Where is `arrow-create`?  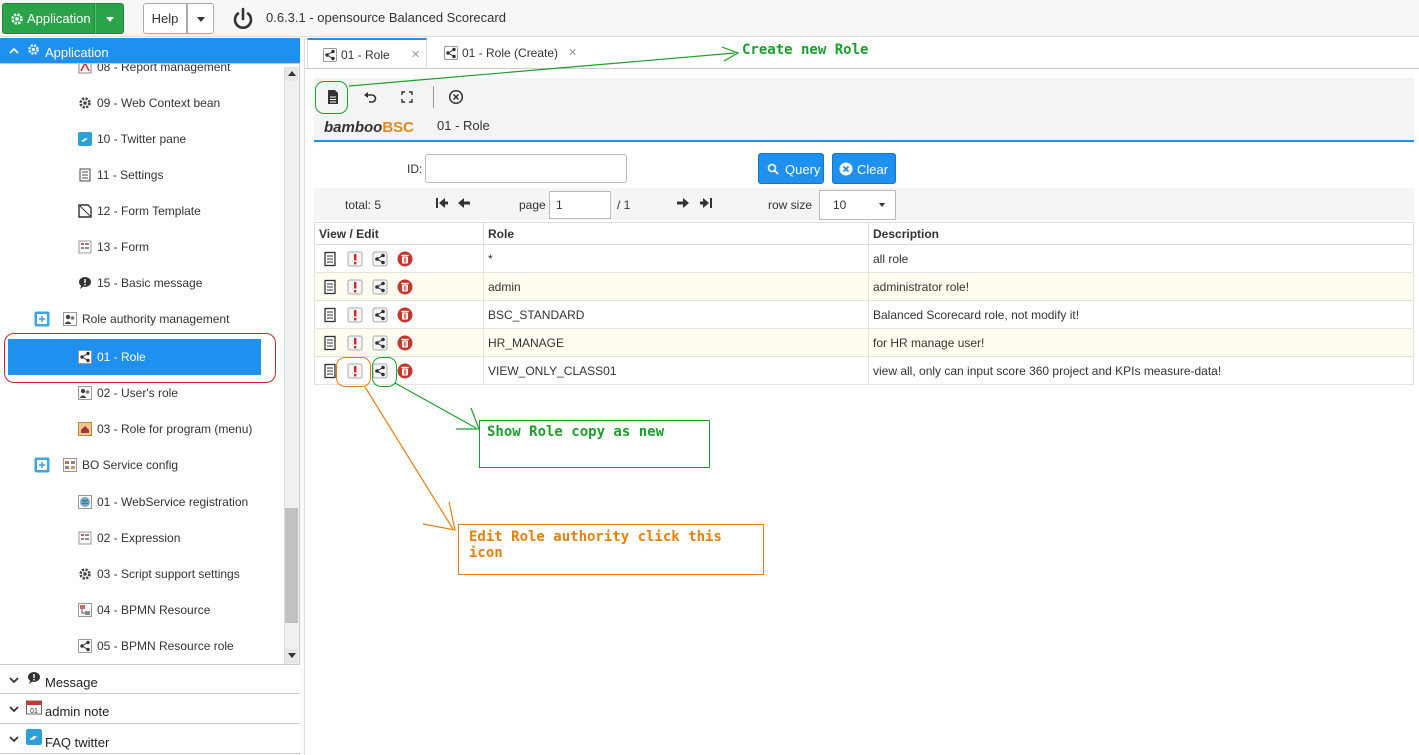
arrow-create is located at coordinates (542, 69).